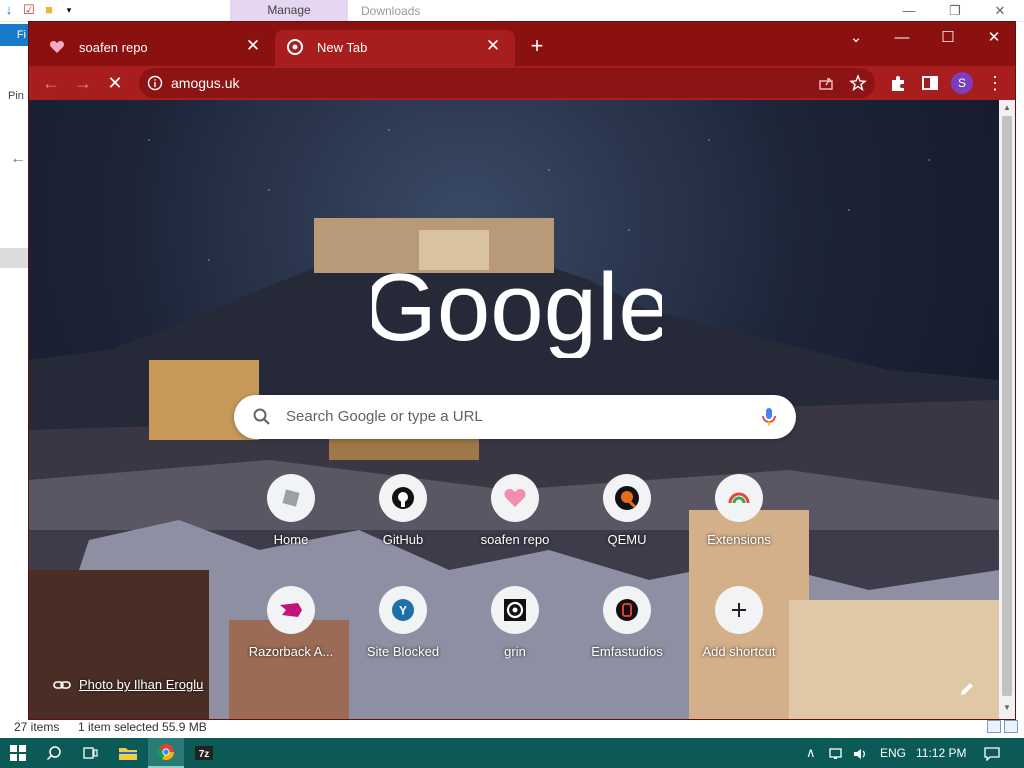 This screenshot has width=1024, height=768. I want to click on grin-icon, so click(515, 610).